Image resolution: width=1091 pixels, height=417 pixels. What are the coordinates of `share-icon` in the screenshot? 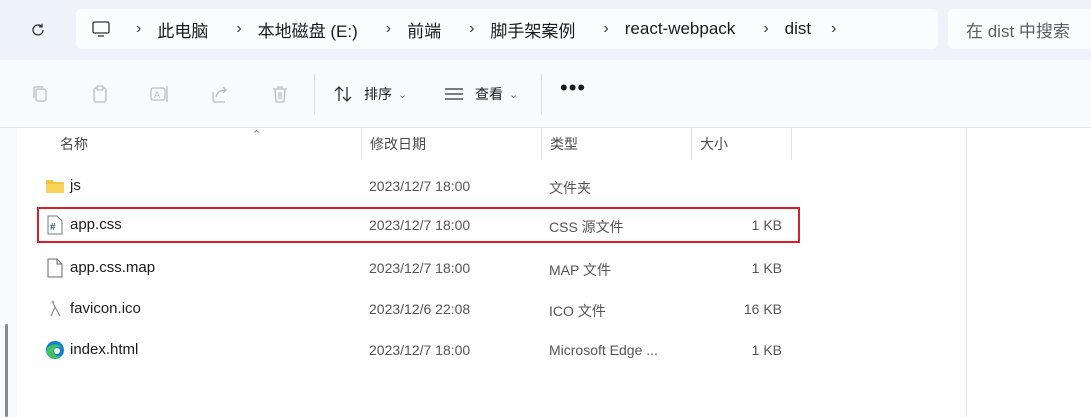 It's located at (220, 94).